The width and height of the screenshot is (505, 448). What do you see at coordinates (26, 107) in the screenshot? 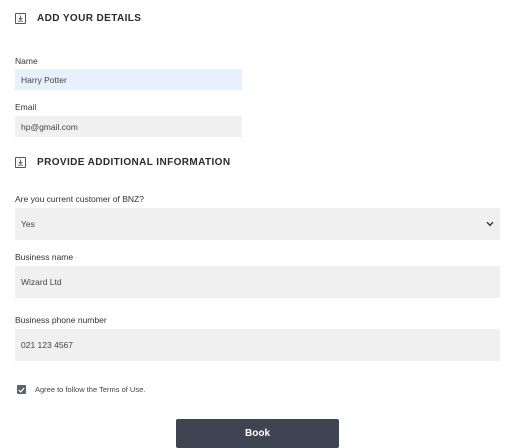
I see `email-label: Email` at bounding box center [26, 107].